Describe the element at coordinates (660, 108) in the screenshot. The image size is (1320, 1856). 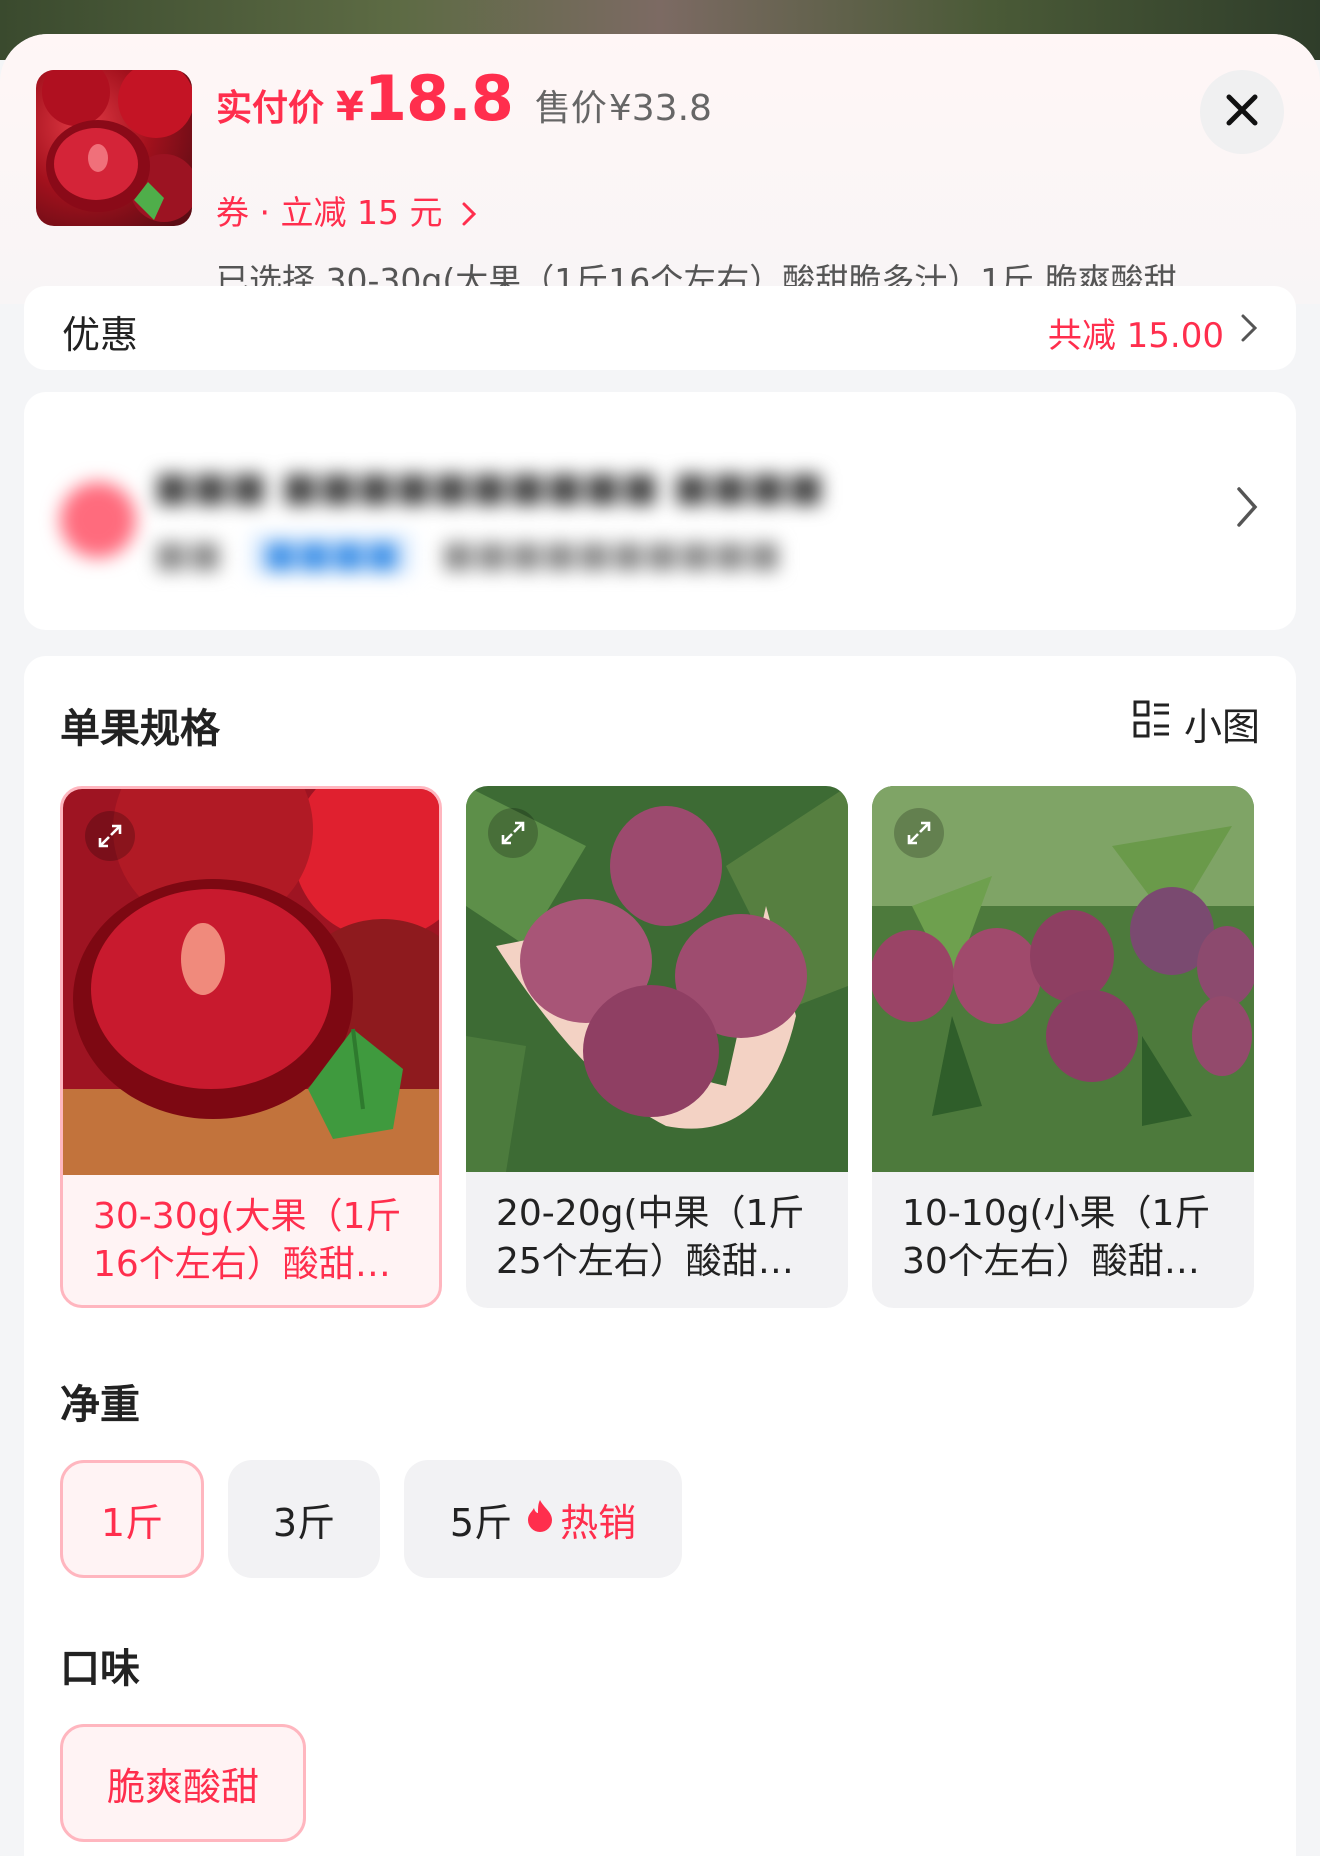
I see `sale-price-value: ¥33.8` at that location.